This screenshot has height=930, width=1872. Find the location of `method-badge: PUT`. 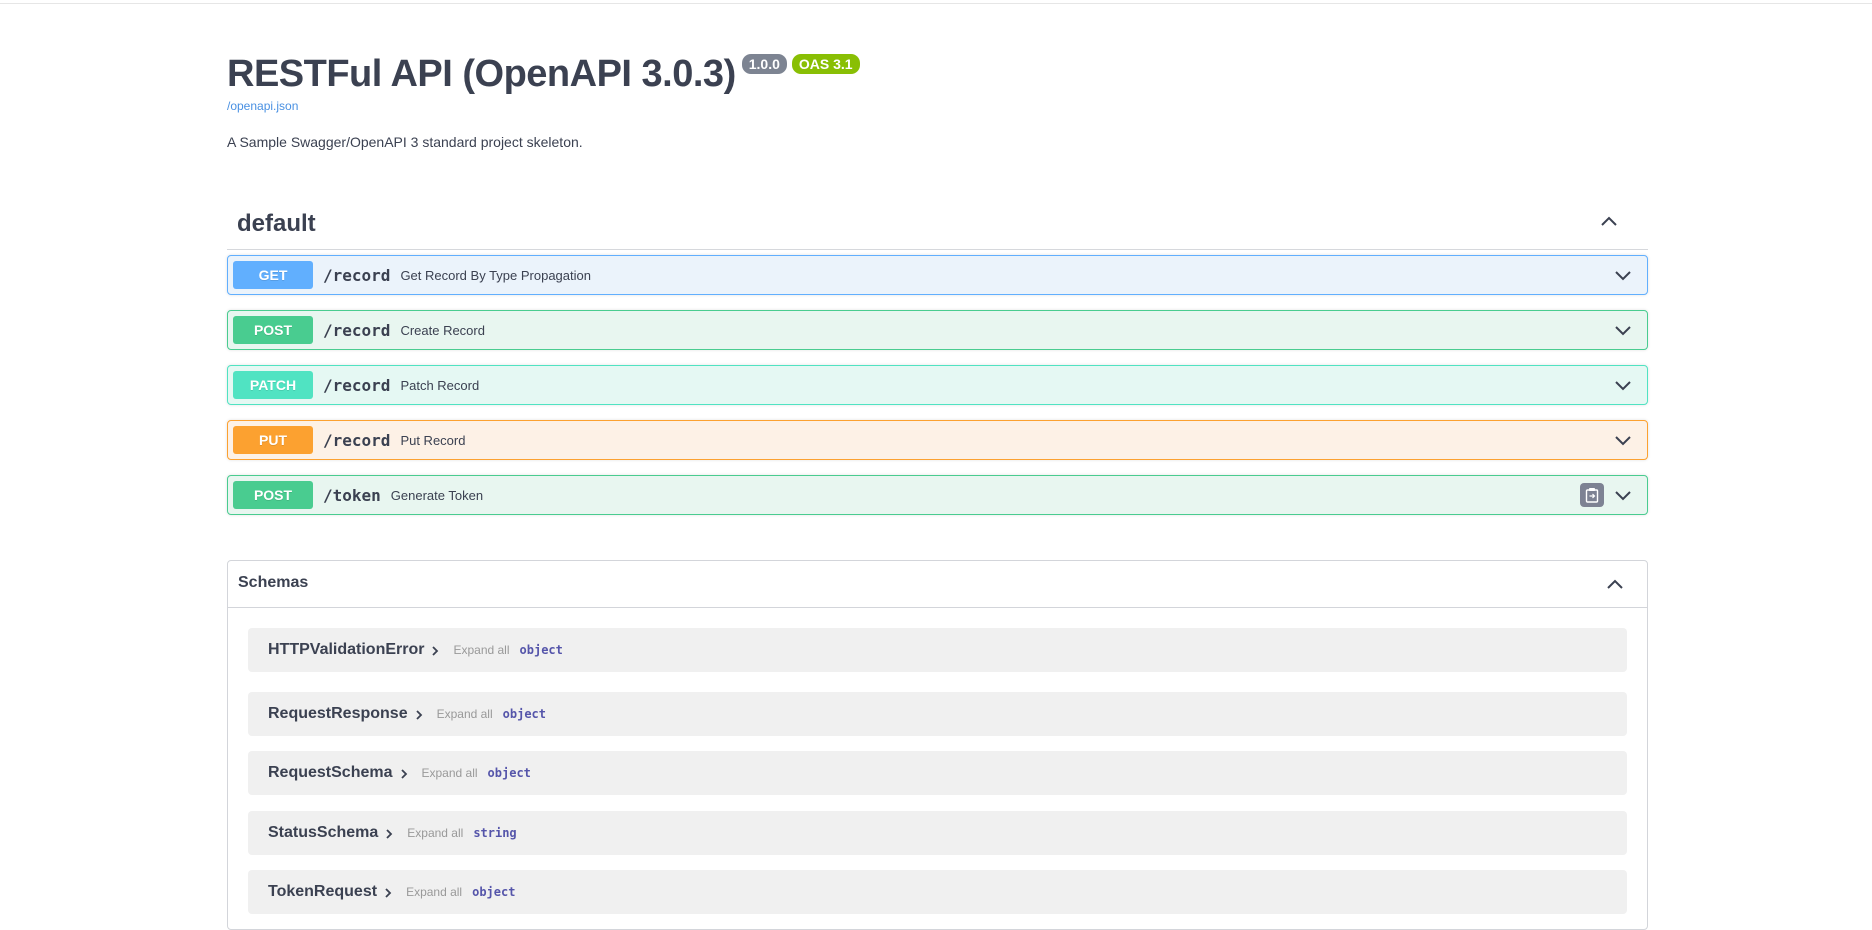

method-badge: PUT is located at coordinates (273, 440).